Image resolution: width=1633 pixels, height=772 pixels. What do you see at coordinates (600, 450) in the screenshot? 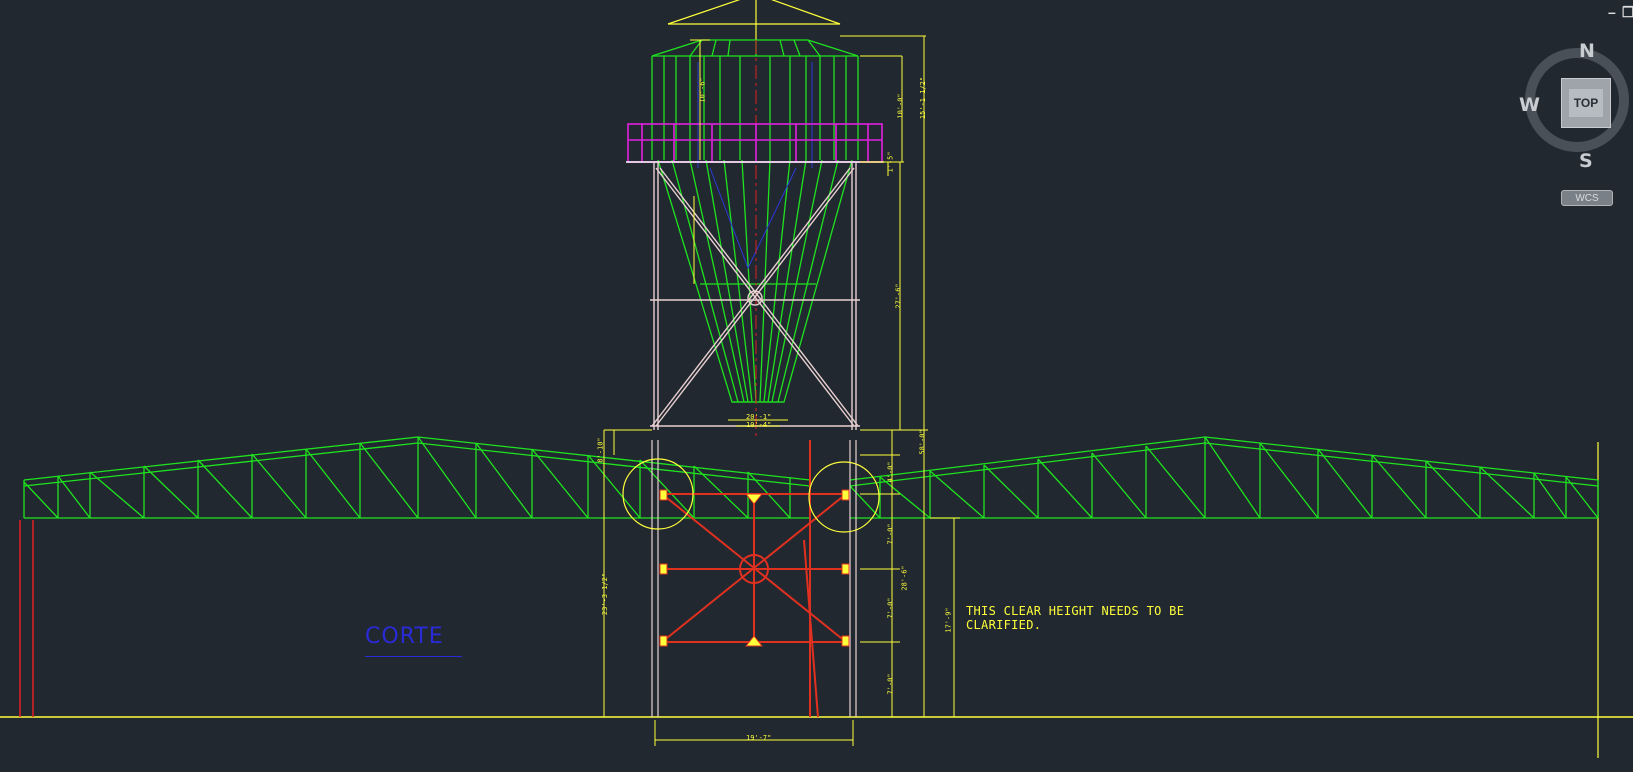
I see `dim-base-left-top: 8'-10"` at bounding box center [600, 450].